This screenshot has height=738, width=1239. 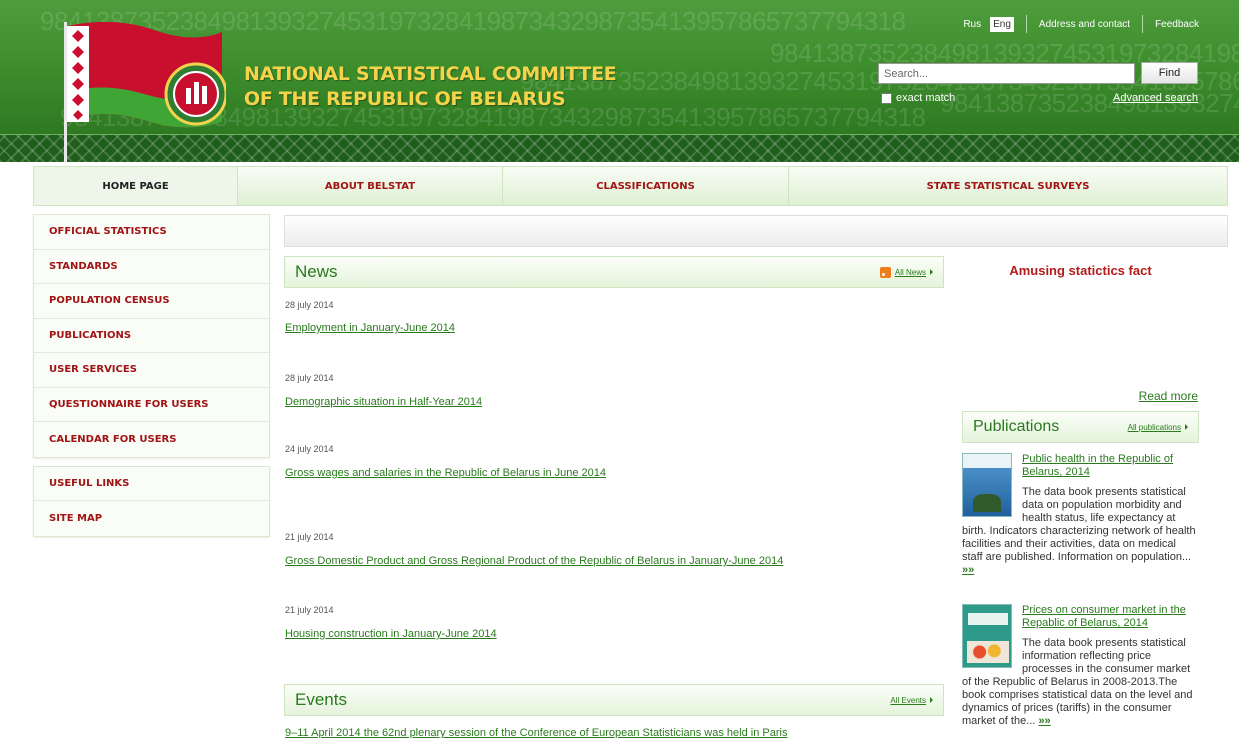 I want to click on rss-icon, so click(x=885, y=272).